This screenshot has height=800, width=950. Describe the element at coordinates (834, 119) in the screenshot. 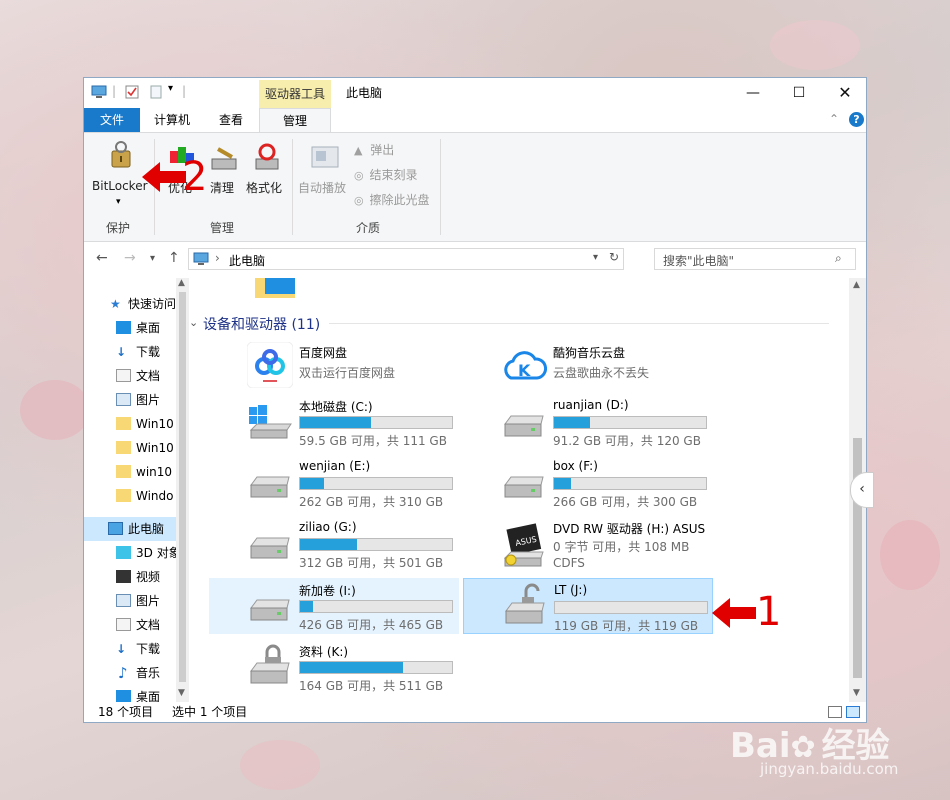

I see `collapse-ribbon-icon: ⌃` at that location.